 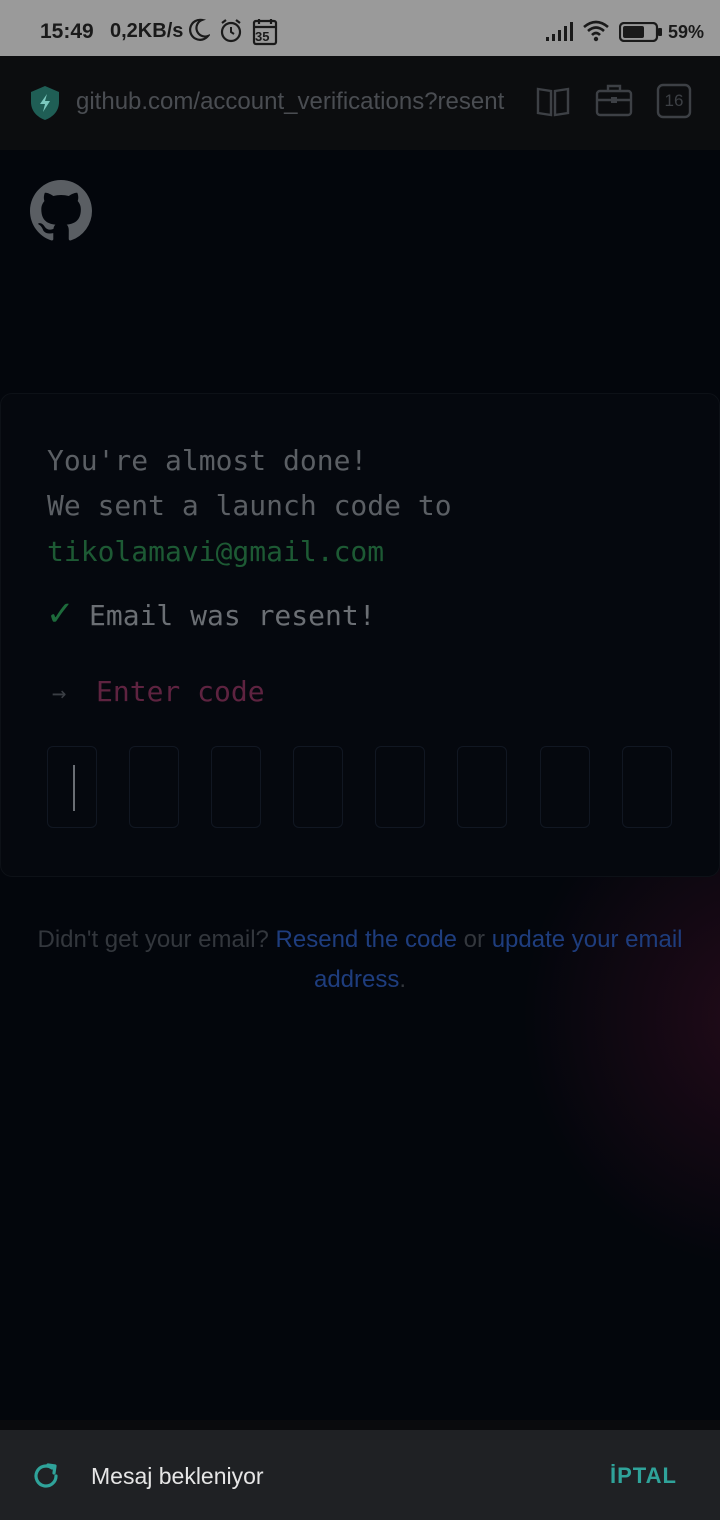 I want to click on github-logo-icon, so click(x=61, y=213).